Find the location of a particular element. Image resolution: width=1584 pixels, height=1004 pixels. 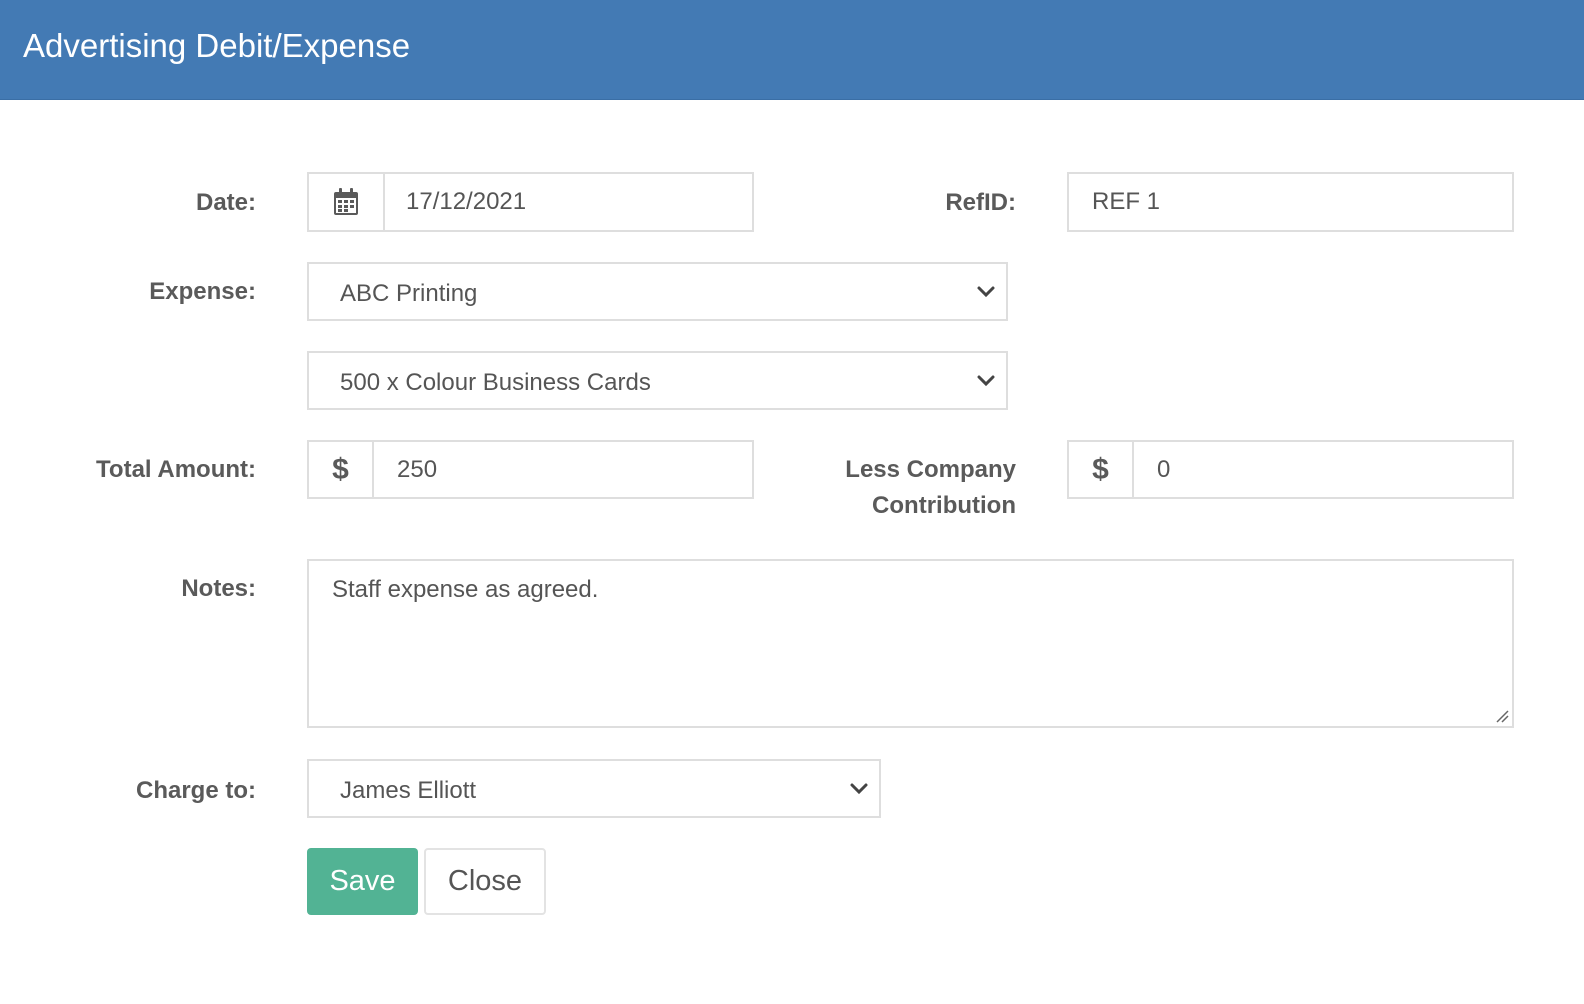

total-amount-value: 250 is located at coordinates (417, 469).